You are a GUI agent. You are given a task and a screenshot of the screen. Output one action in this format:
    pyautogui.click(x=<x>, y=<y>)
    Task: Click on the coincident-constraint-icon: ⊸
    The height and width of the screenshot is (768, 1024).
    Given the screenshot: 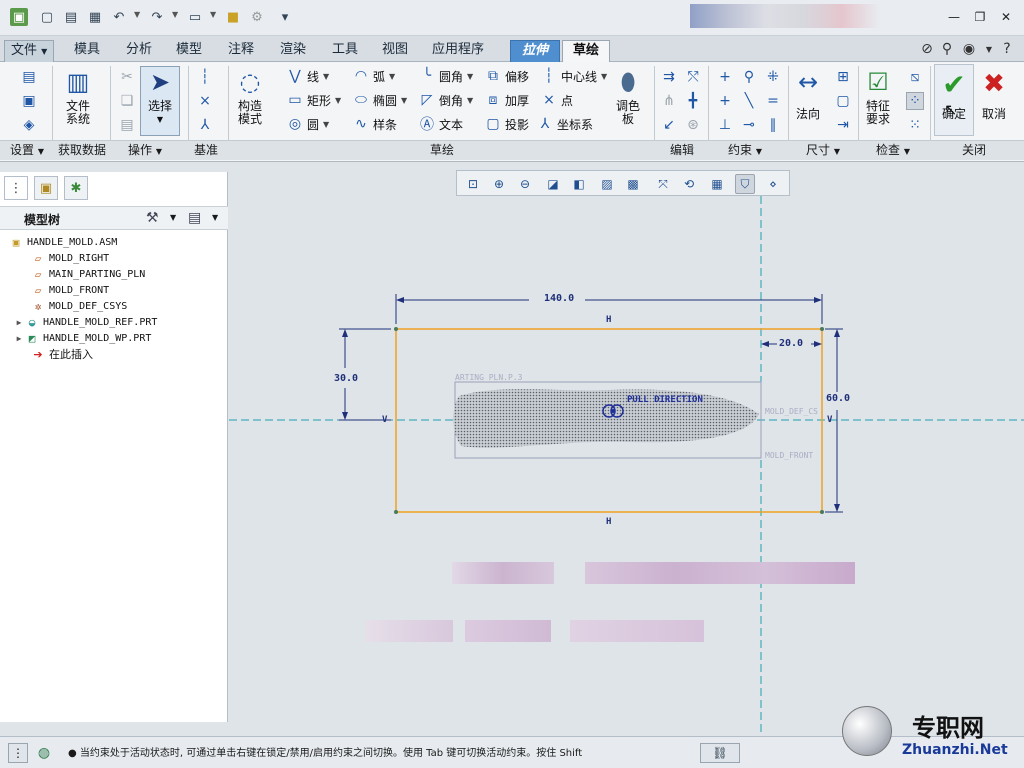 What is the action you would take?
    pyautogui.click(x=749, y=125)
    